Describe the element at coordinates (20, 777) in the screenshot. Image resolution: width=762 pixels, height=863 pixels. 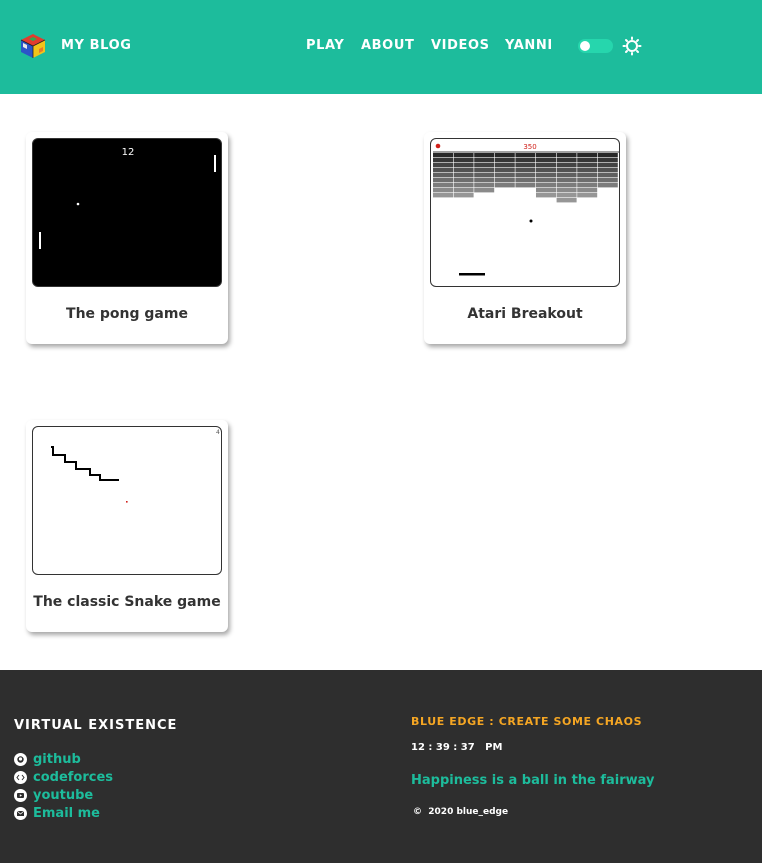
I see `code-icon` at that location.